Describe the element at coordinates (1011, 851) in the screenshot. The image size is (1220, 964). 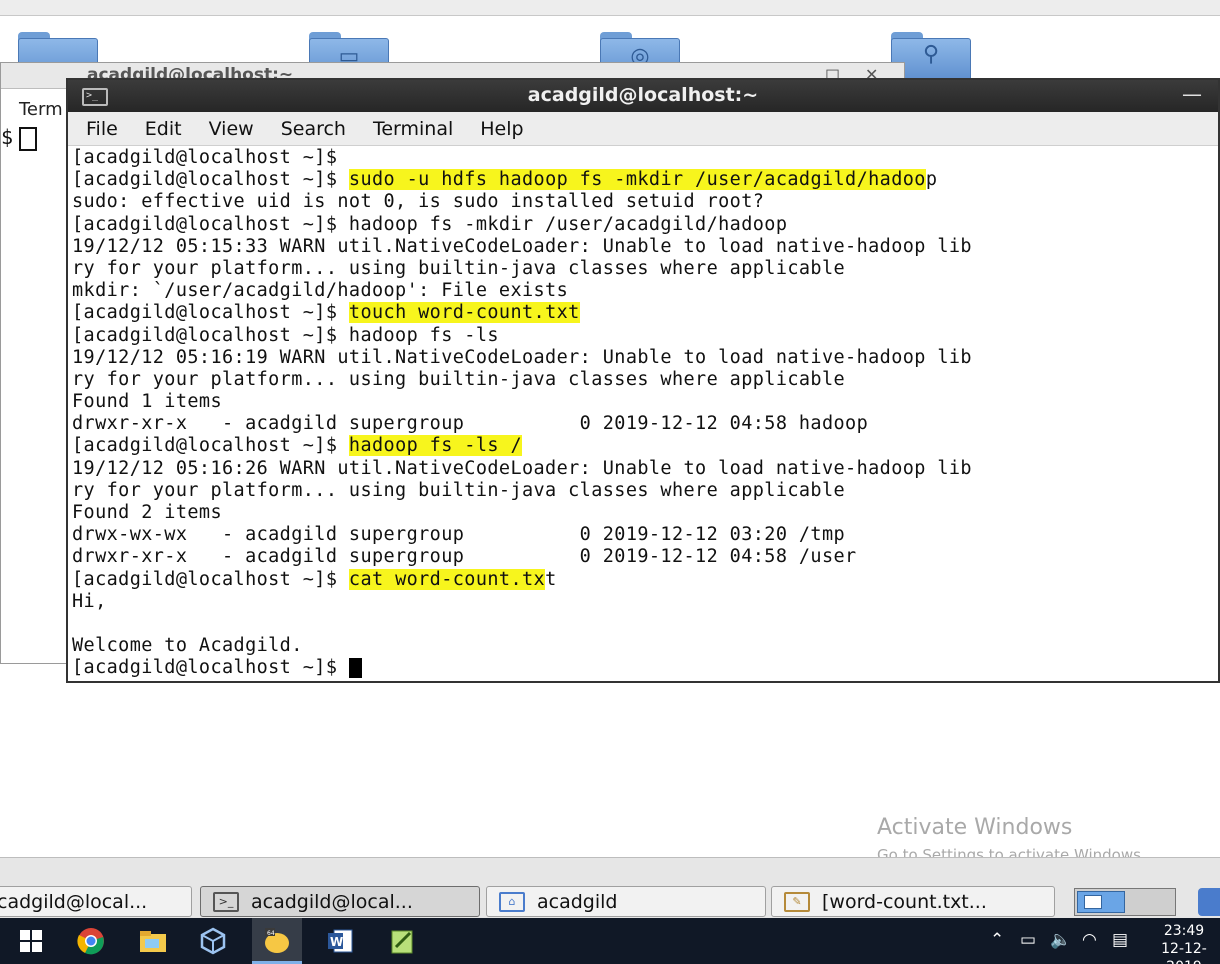
I see `watermark-subtitle: Go to Settings to activate Windows.` at that location.